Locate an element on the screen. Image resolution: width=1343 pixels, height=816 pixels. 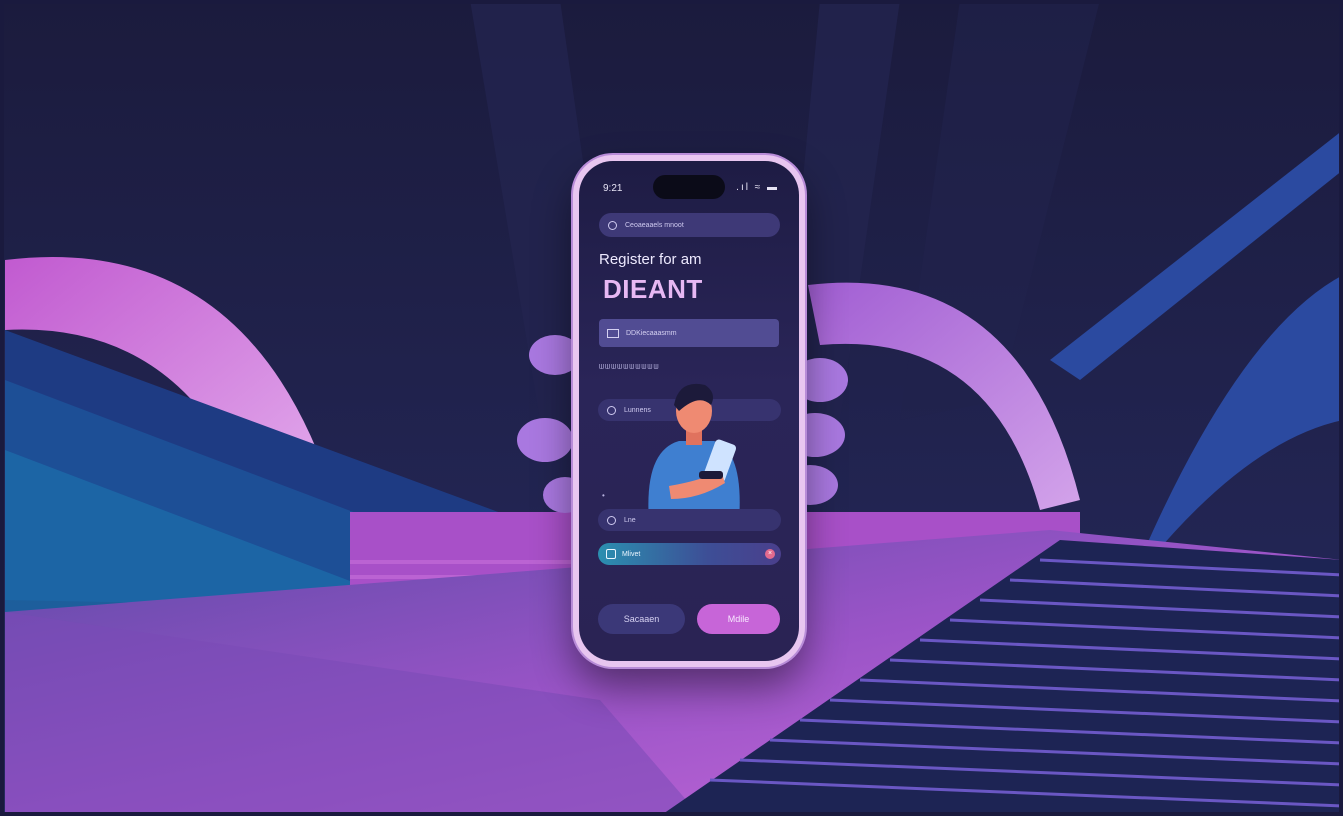
signal-wifi-battery-icon: .ıl ≈ ▬ is located at coordinates (757, 187).